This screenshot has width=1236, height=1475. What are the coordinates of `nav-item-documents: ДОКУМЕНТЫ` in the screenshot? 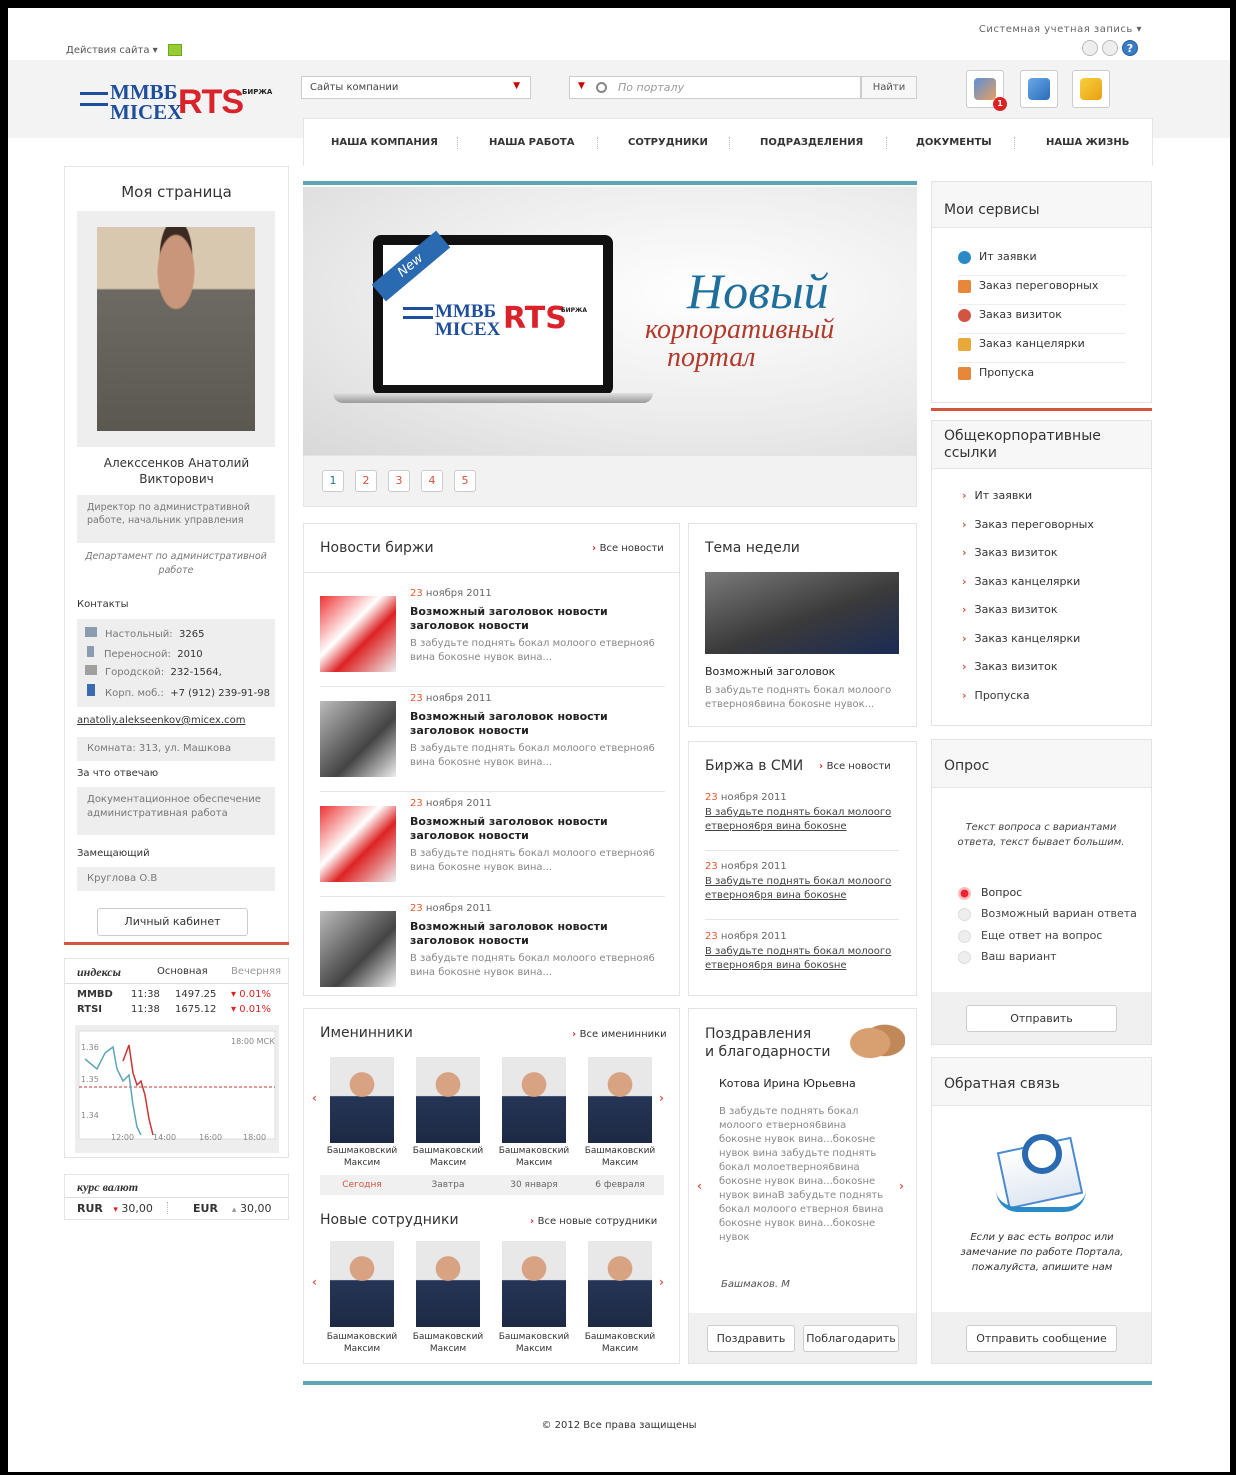 It's located at (954, 142).